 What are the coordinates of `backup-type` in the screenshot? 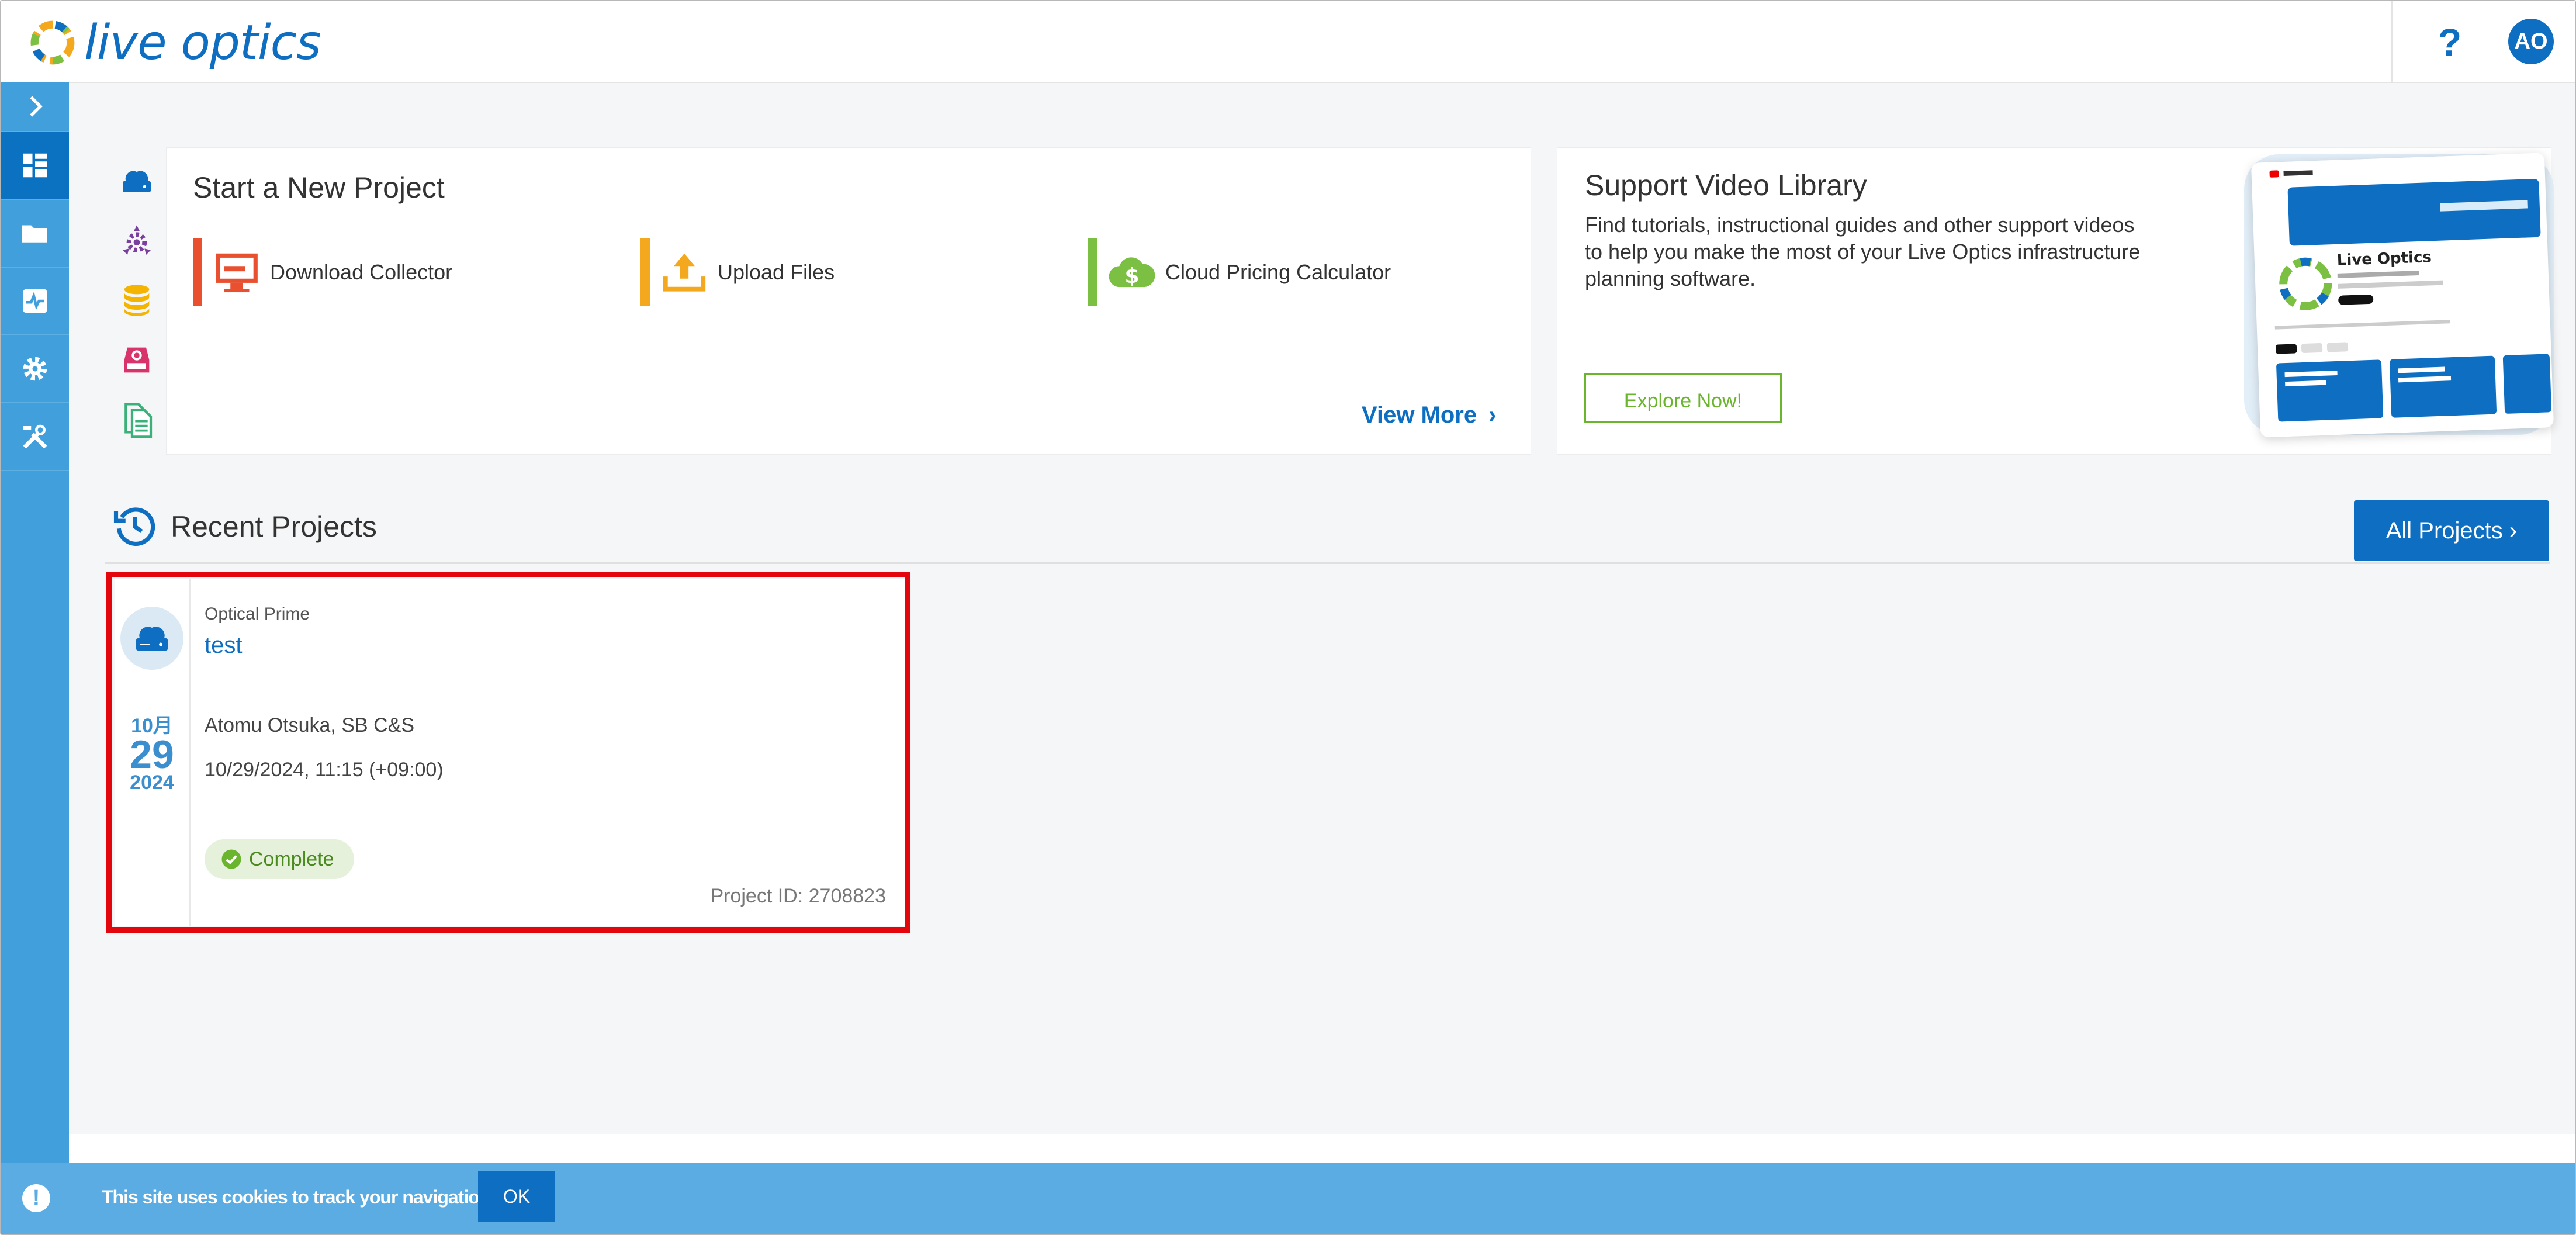 It's located at (137, 360).